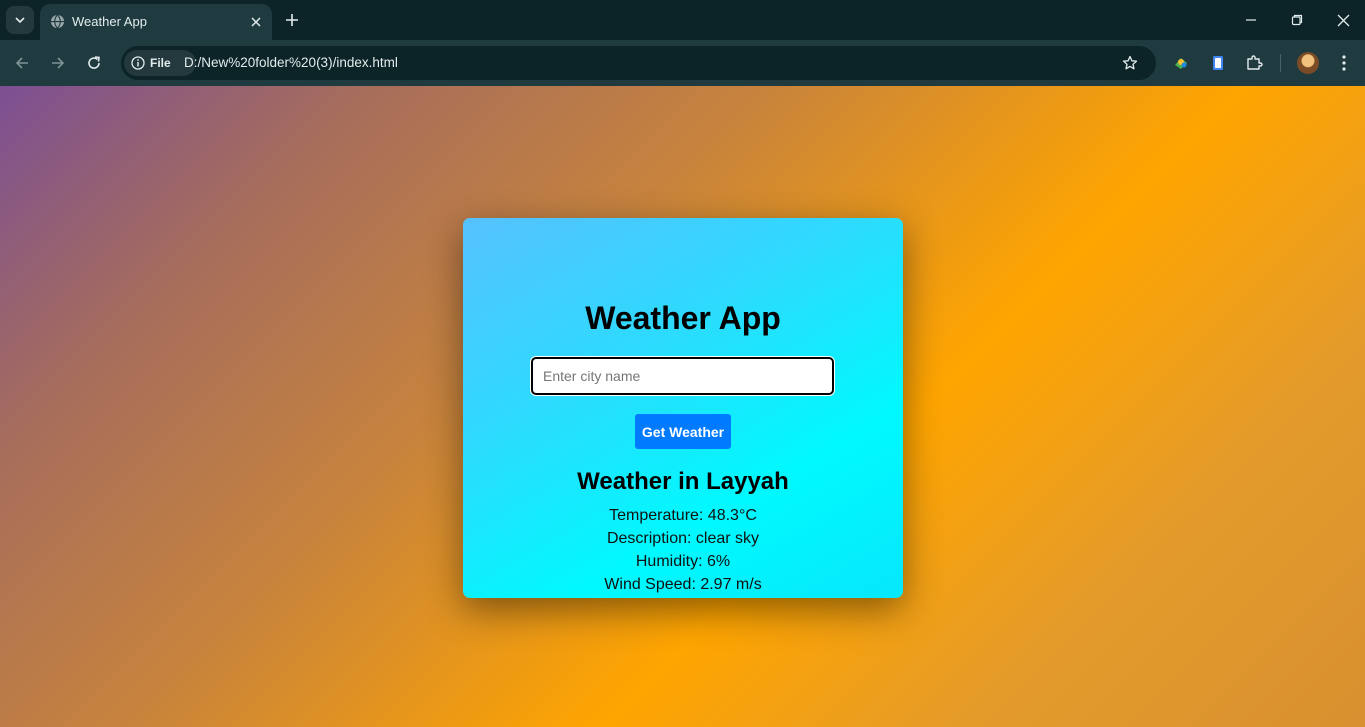 Image resolution: width=1365 pixels, height=727 pixels. What do you see at coordinates (109, 21) in the screenshot?
I see `tab-title: Weather App` at bounding box center [109, 21].